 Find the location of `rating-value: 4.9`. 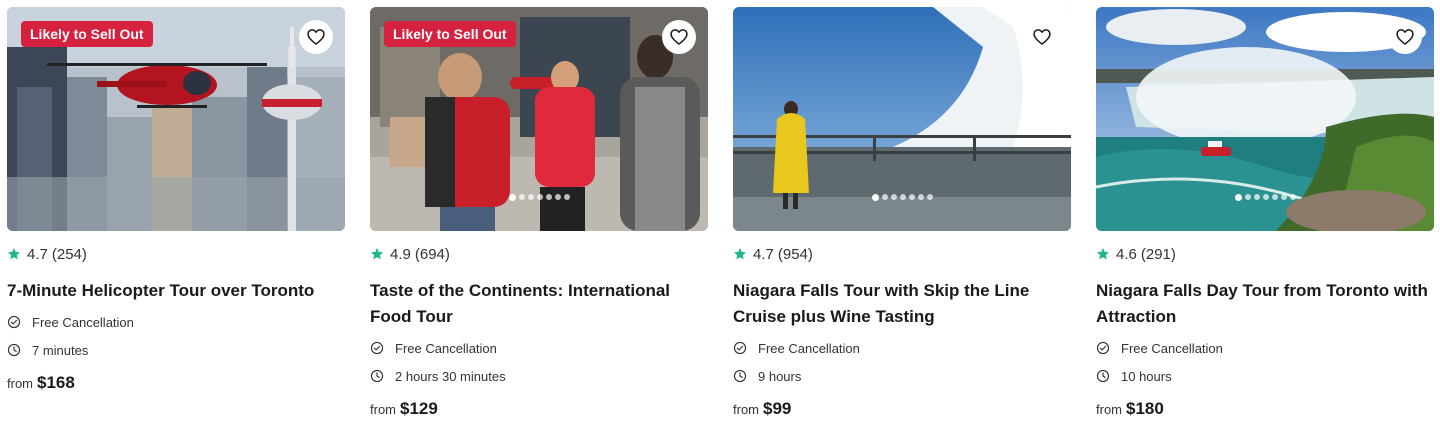

rating-value: 4.9 is located at coordinates (400, 254).